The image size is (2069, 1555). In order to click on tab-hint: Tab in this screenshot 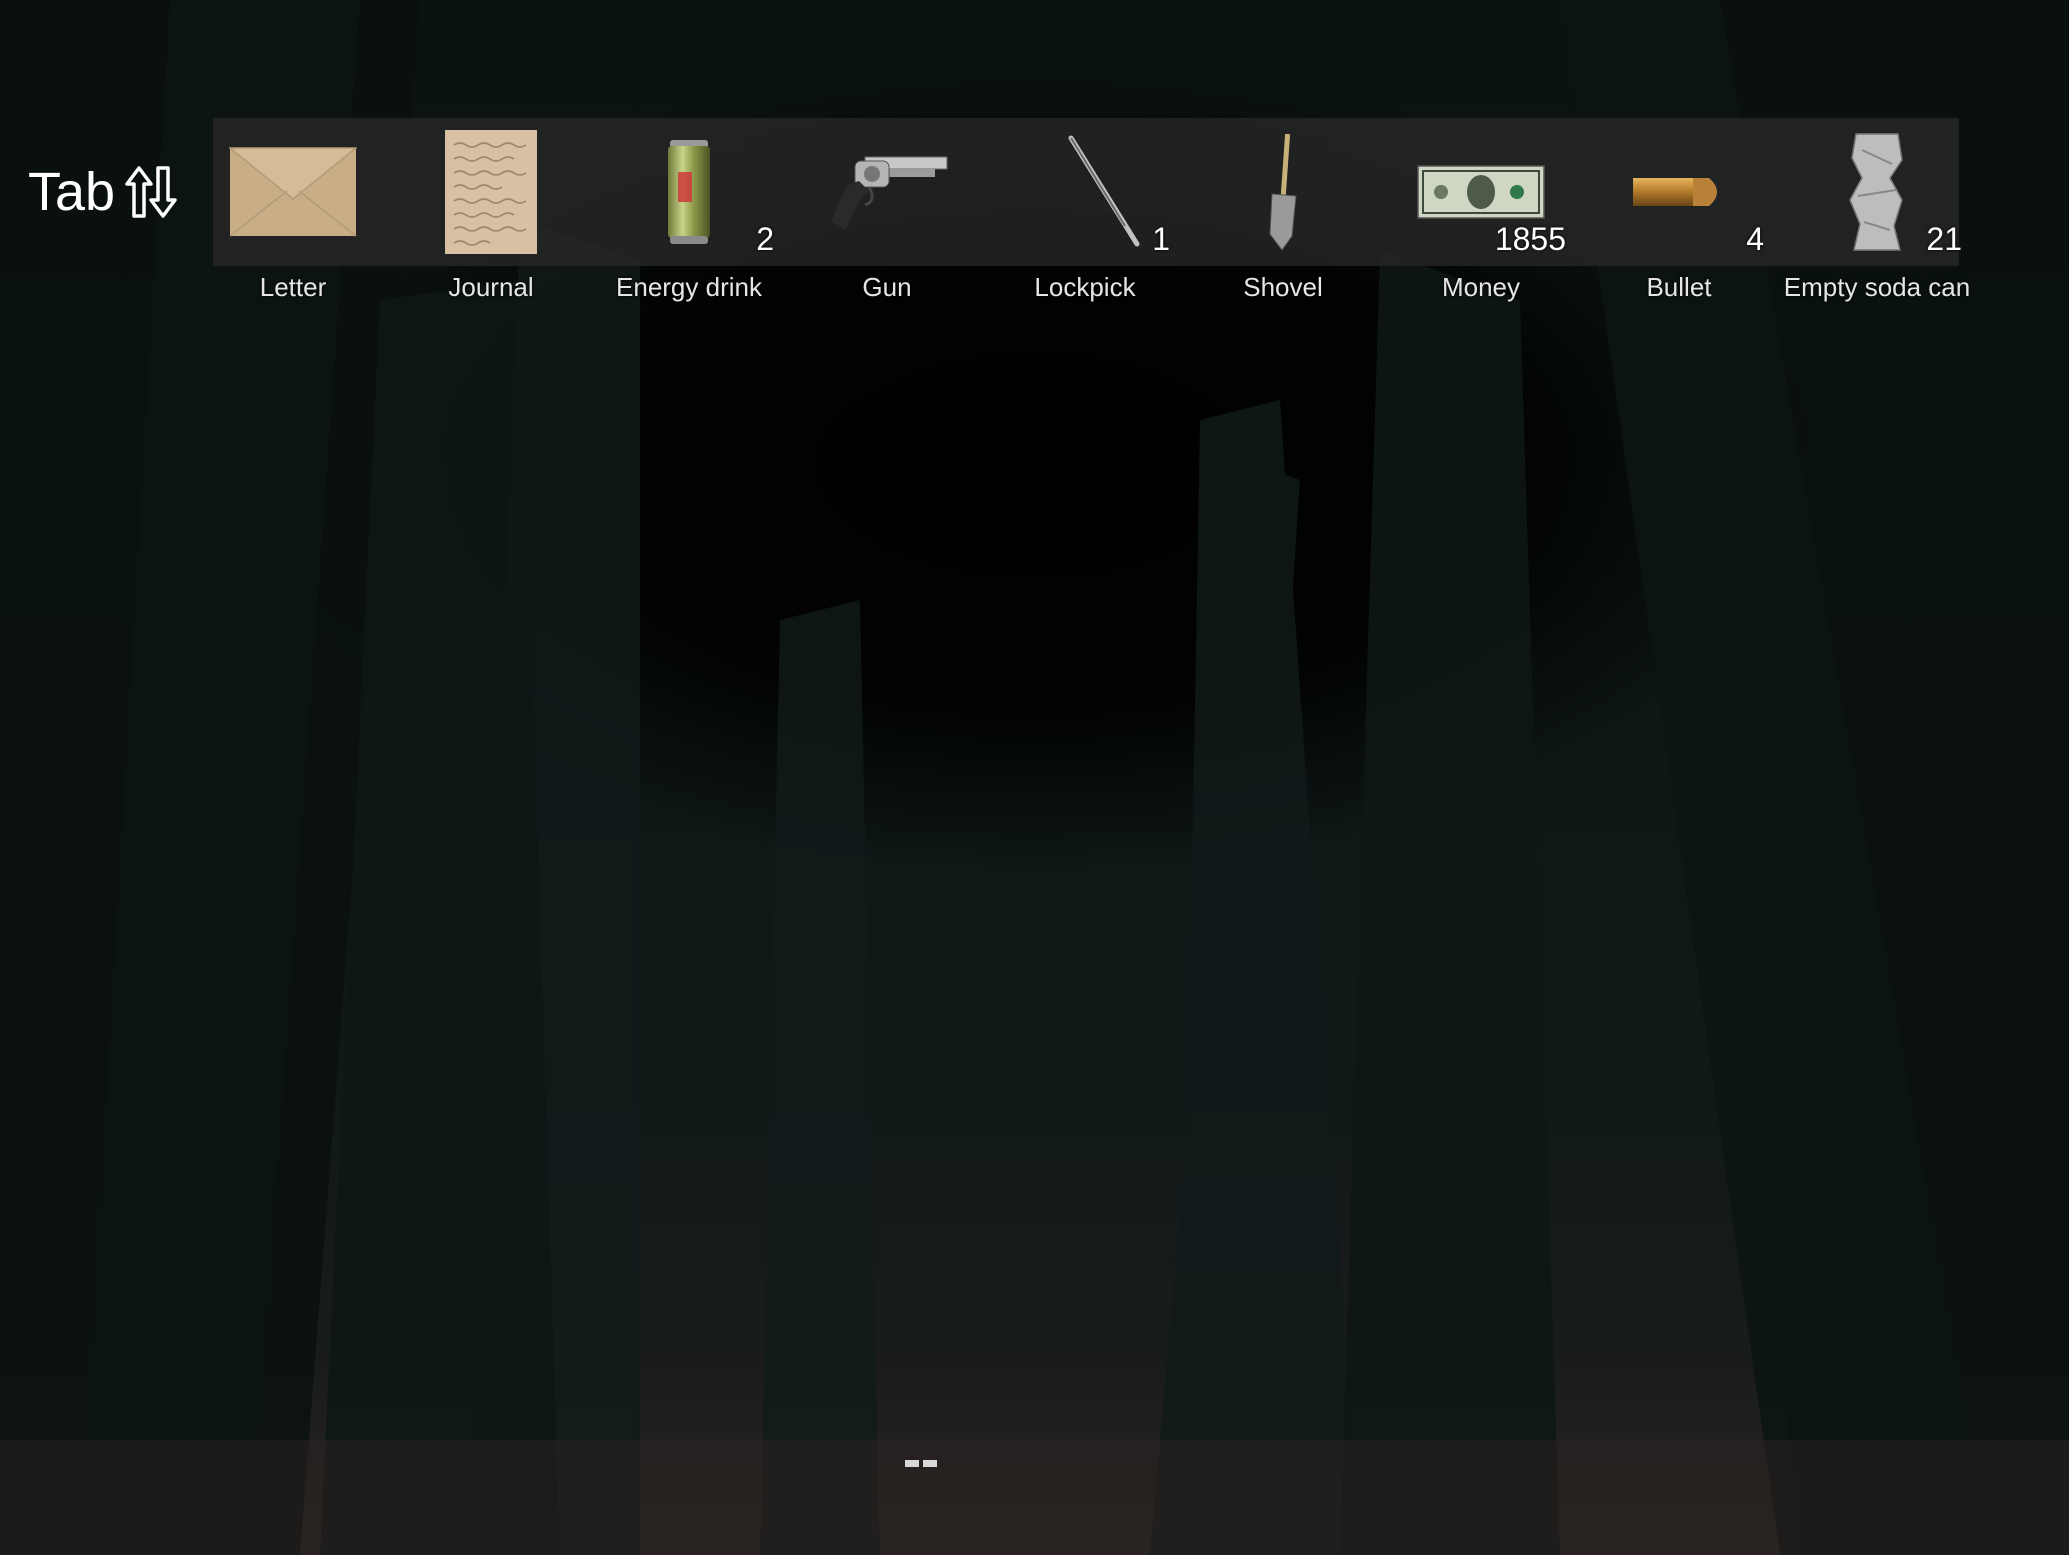, I will do `click(103, 192)`.